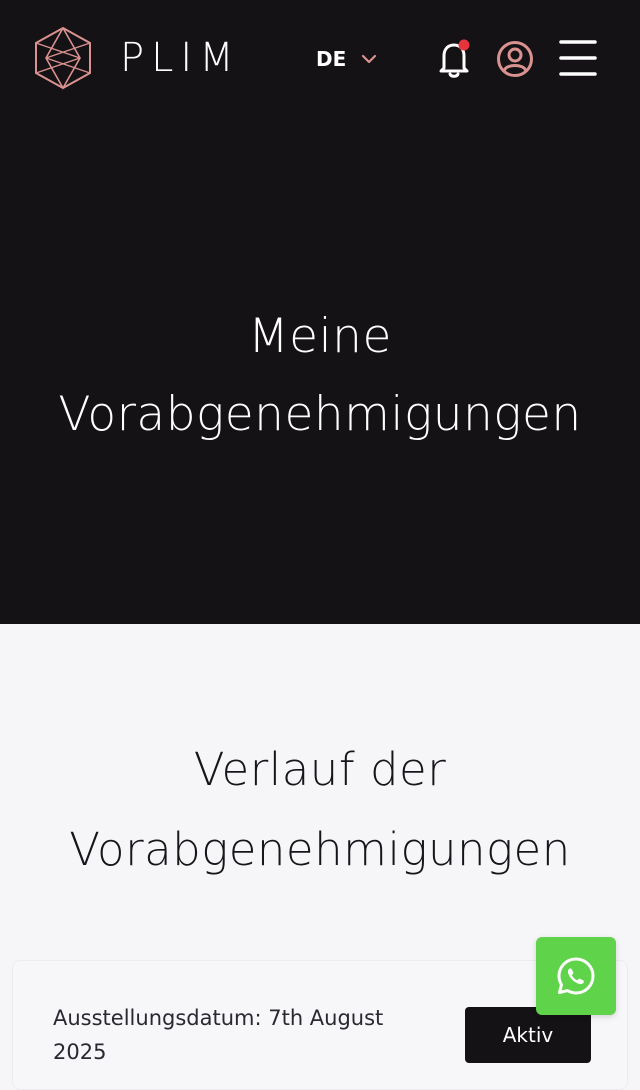 This screenshot has height=1090, width=640. I want to click on status-badge: Aktiv, so click(528, 1035).